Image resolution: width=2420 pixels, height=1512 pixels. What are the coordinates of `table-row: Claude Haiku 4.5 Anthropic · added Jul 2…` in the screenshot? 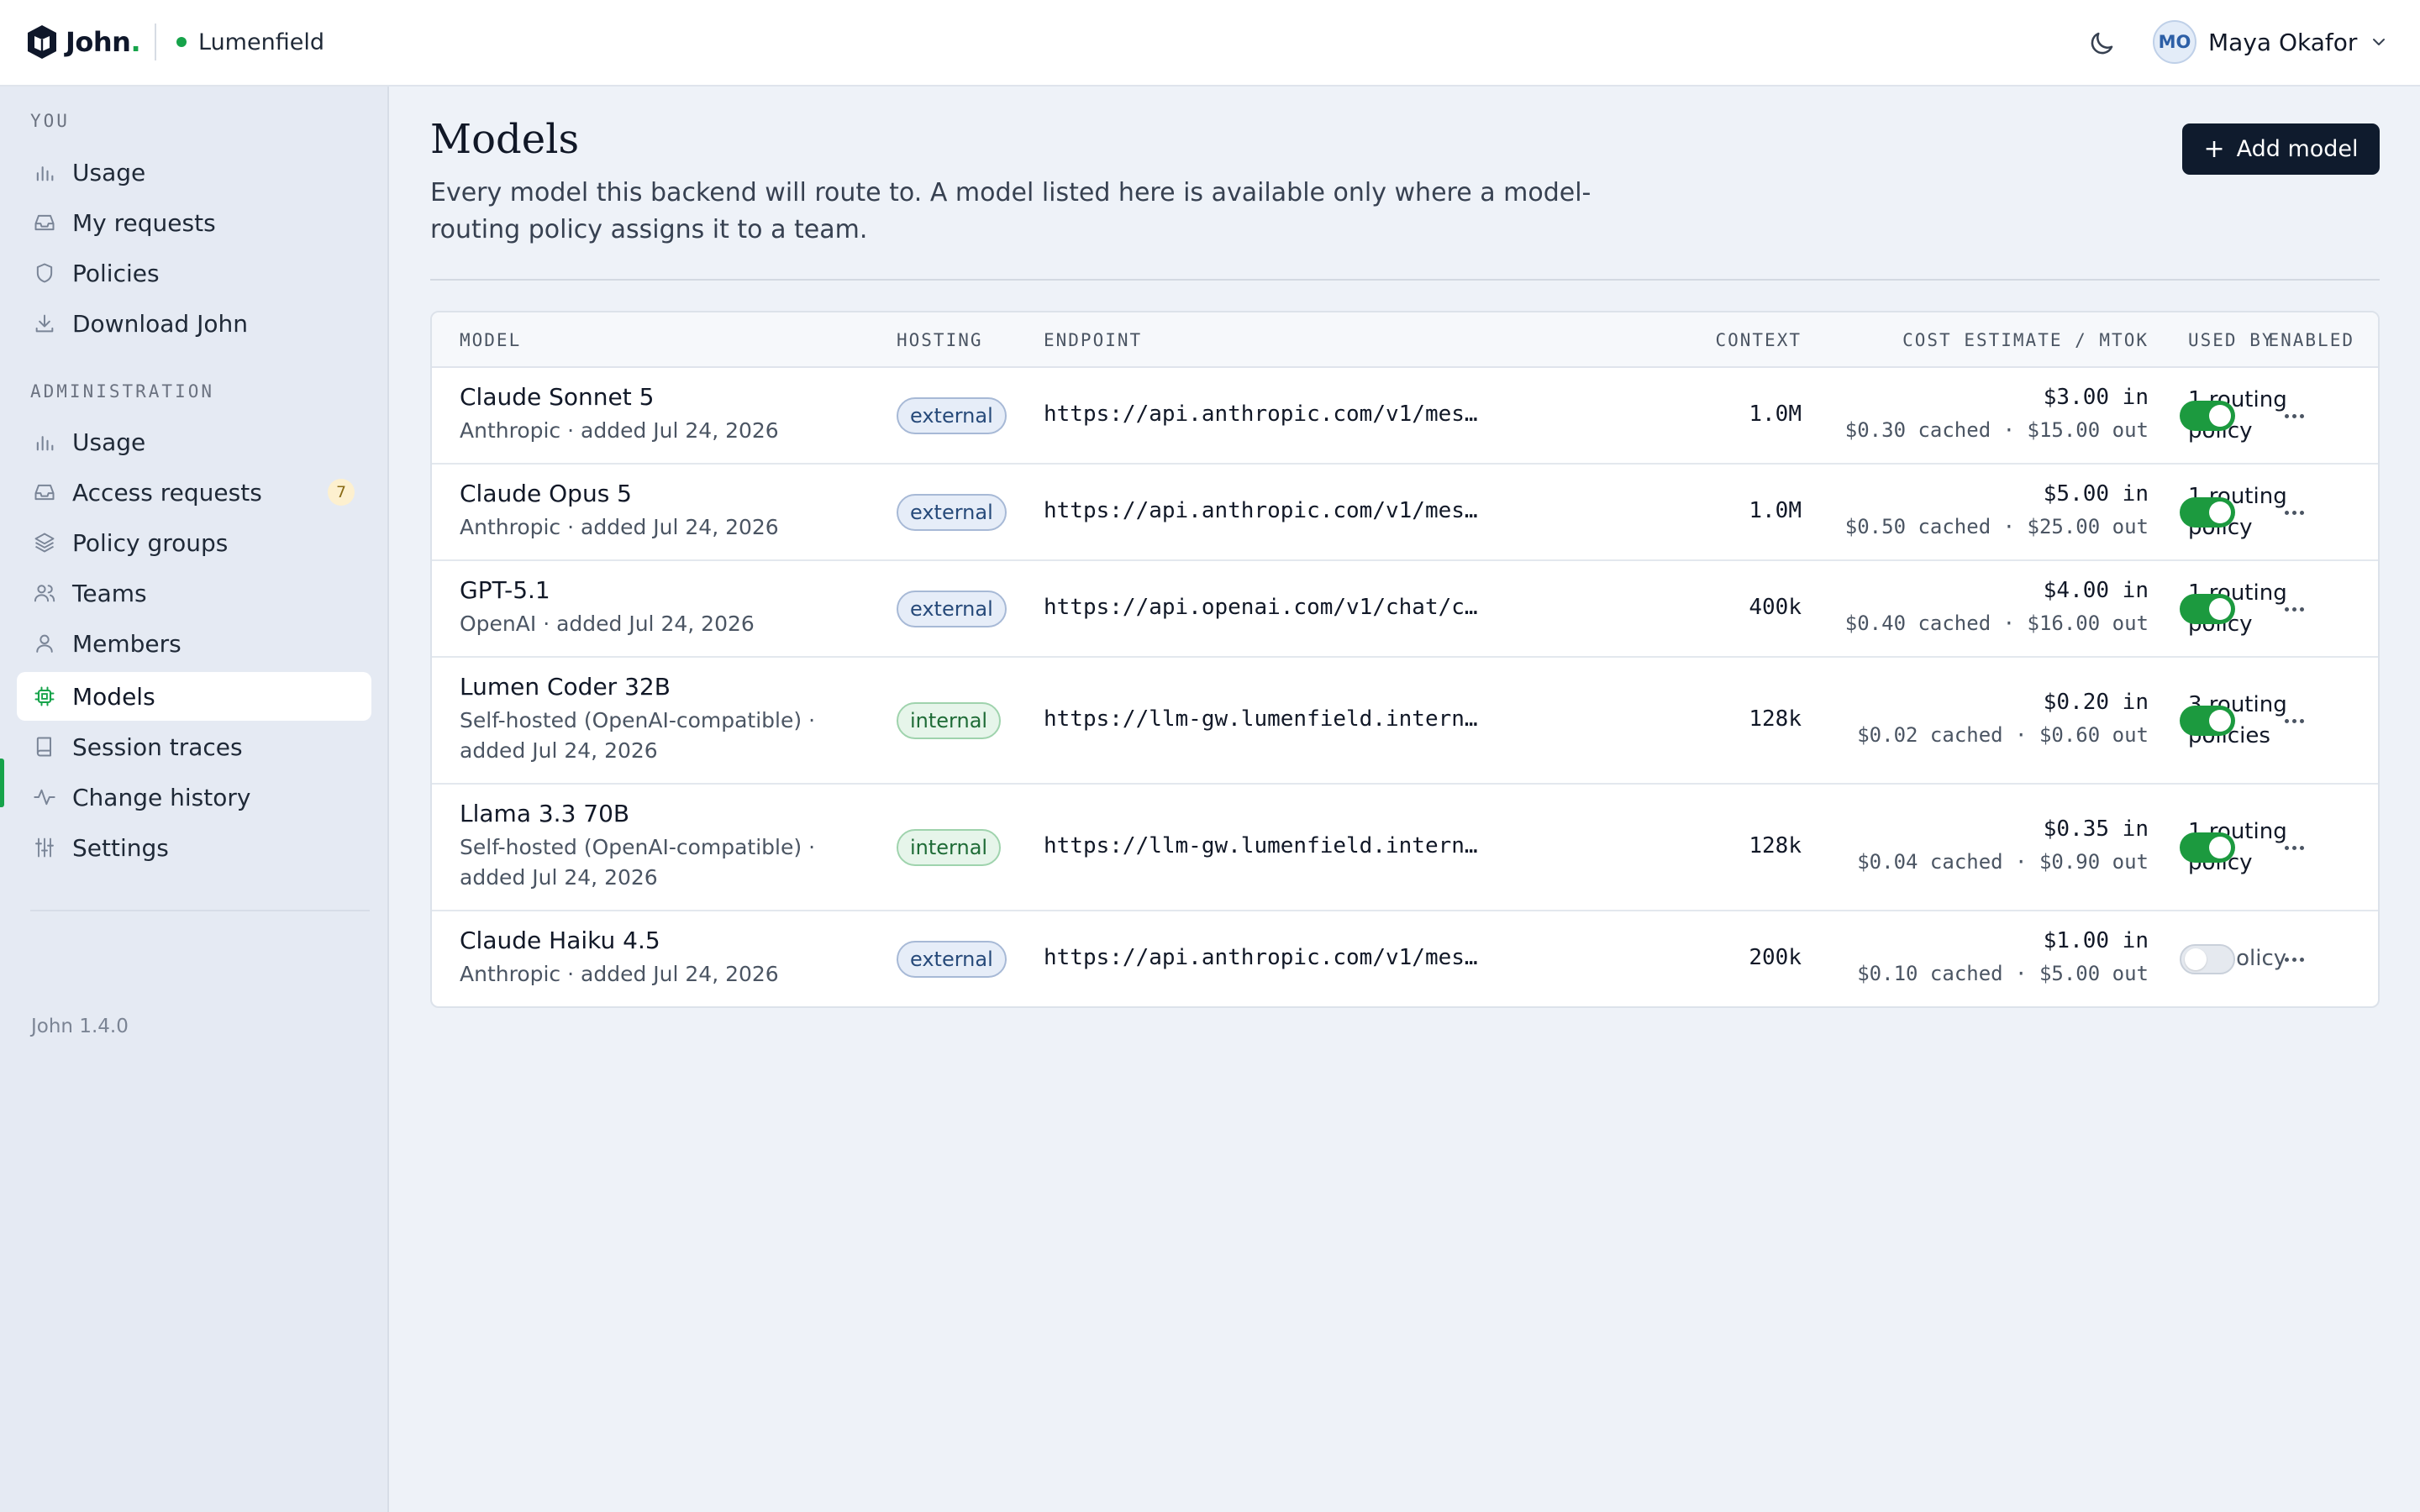 It's located at (1405, 958).